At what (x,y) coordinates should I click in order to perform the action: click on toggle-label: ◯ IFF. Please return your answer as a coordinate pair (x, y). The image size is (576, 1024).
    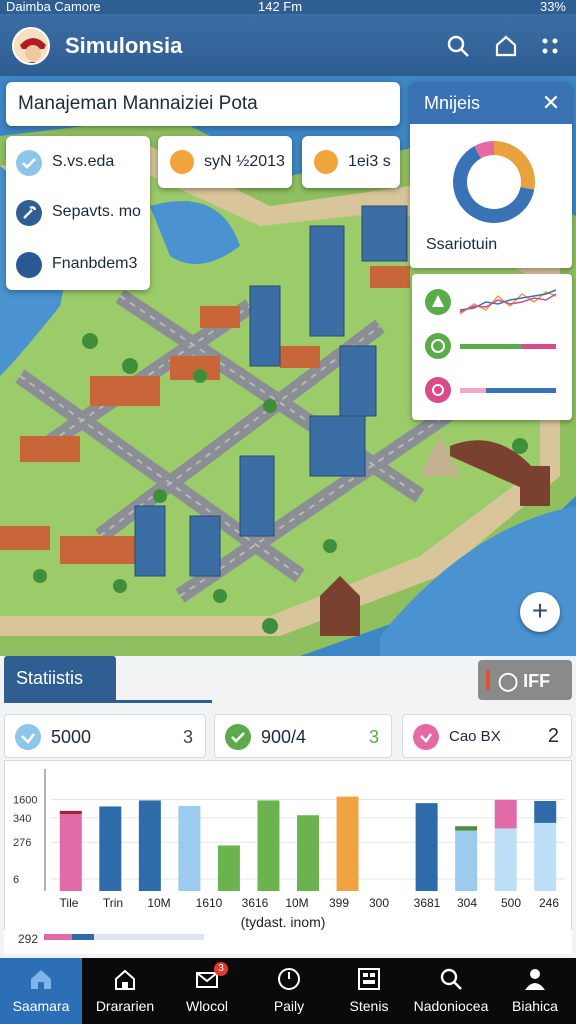
    Looking at the image, I should click on (524, 681).